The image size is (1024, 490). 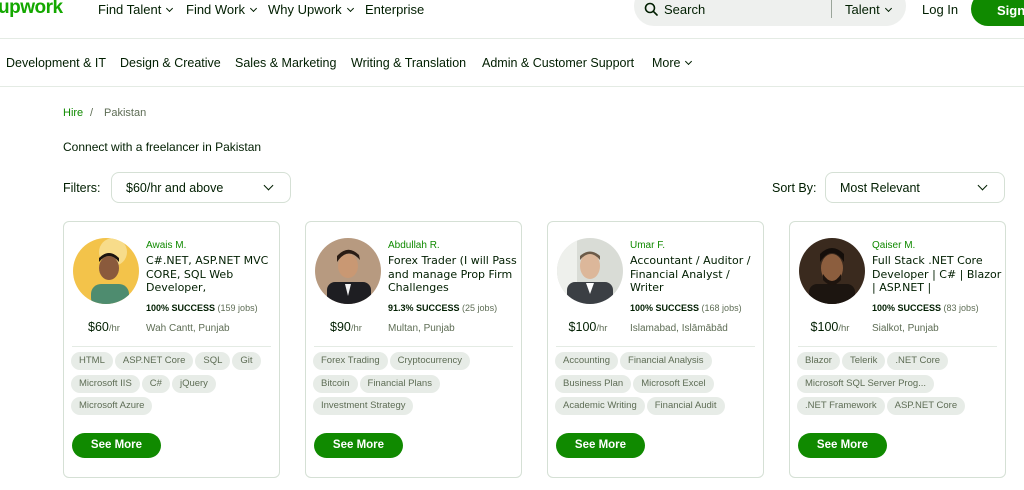 What do you see at coordinates (193, 383) in the screenshot?
I see `skill-tag: jQuery` at bounding box center [193, 383].